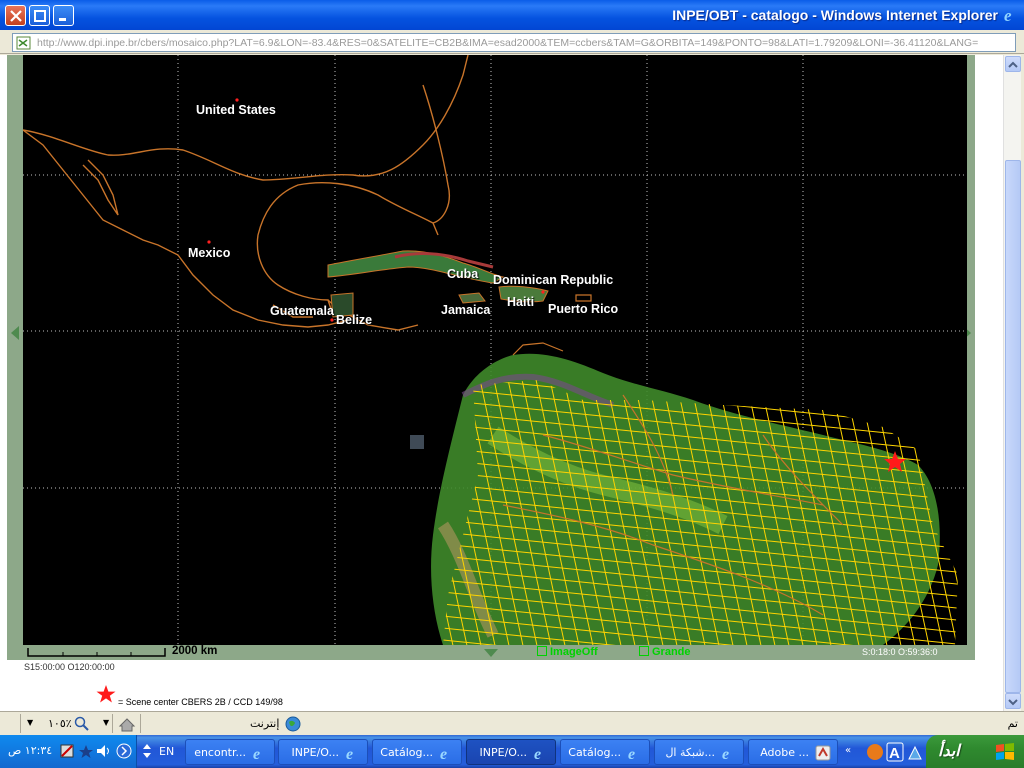 Image resolution: width=1024 pixels, height=768 pixels. What do you see at coordinates (323, 752) in the screenshot?
I see `task-button-inpe-1: INPE/O... e` at bounding box center [323, 752].